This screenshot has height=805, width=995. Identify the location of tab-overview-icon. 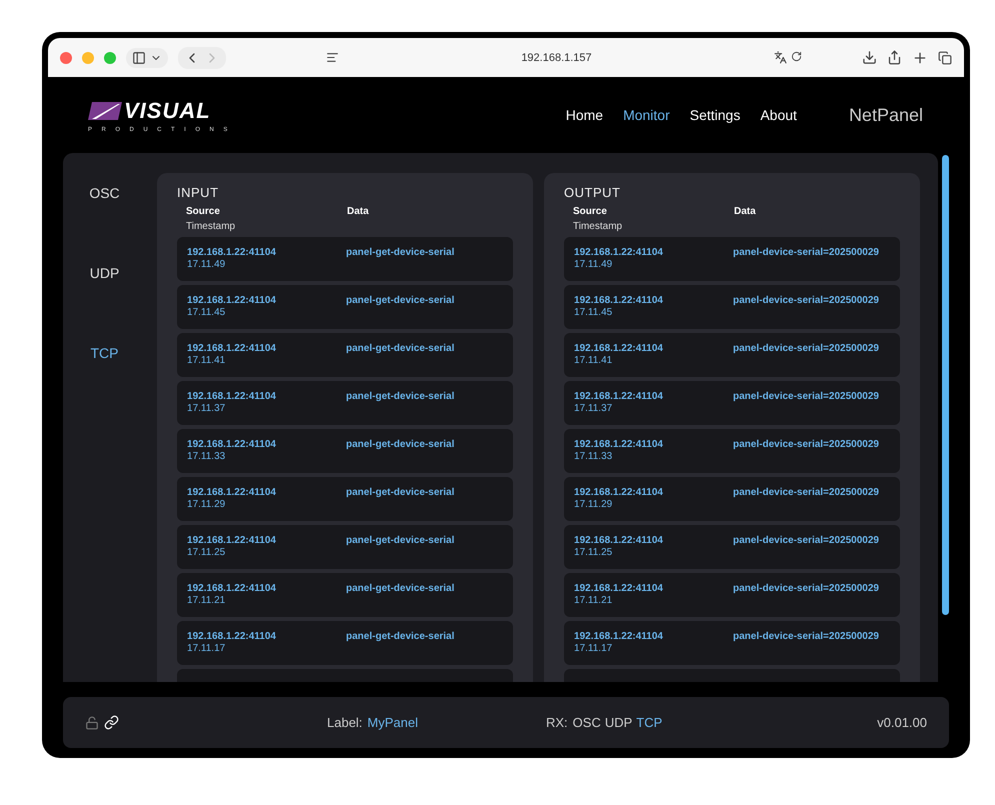
(945, 57).